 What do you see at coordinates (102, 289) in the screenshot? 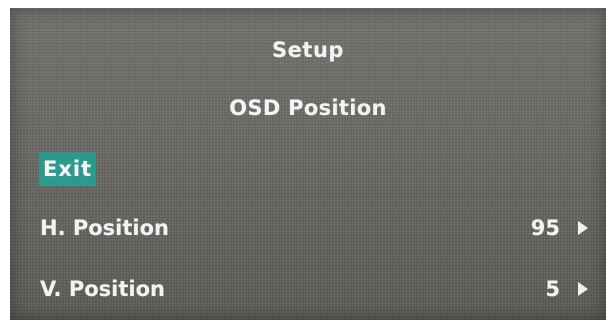
I see `v-position-label: V. Position` at bounding box center [102, 289].